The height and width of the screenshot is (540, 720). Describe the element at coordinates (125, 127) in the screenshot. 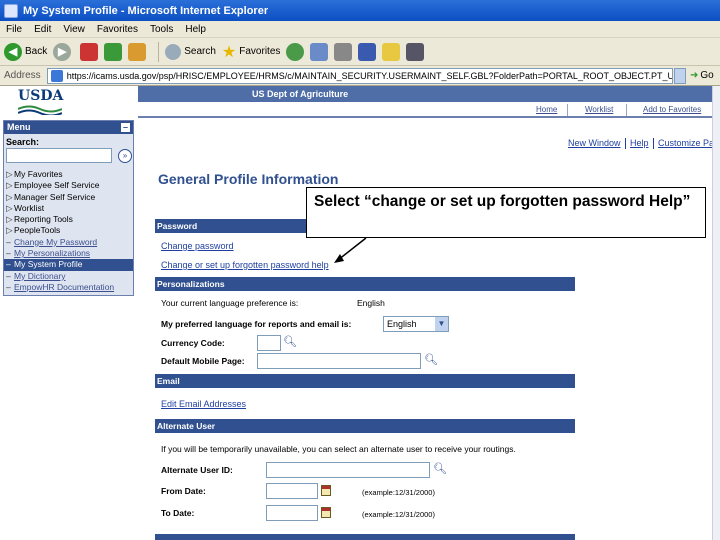

I see `collapse-icon: –` at that location.